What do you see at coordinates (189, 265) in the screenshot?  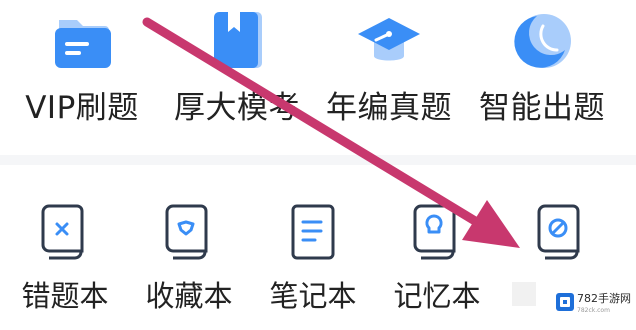 I see `book-favorites: 收藏本` at bounding box center [189, 265].